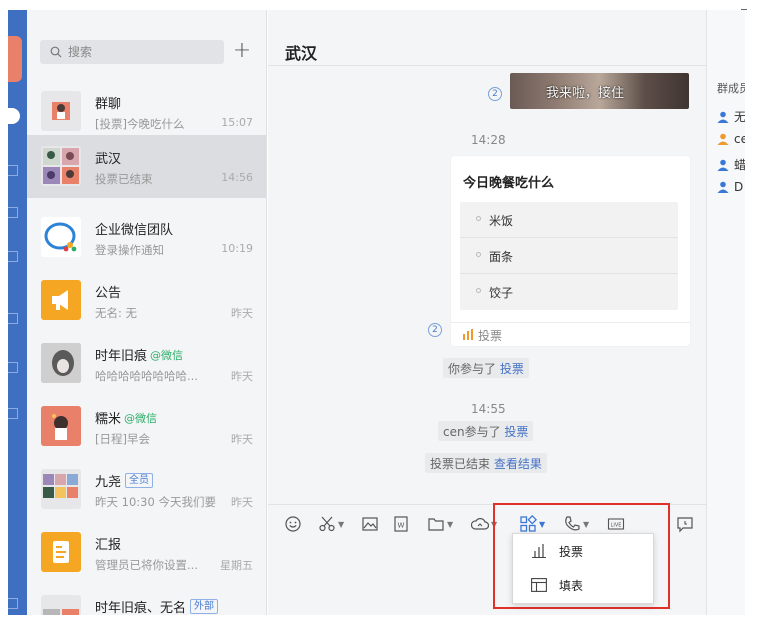  Describe the element at coordinates (108, 545) in the screenshot. I see `conversation-title: 汇报` at that location.